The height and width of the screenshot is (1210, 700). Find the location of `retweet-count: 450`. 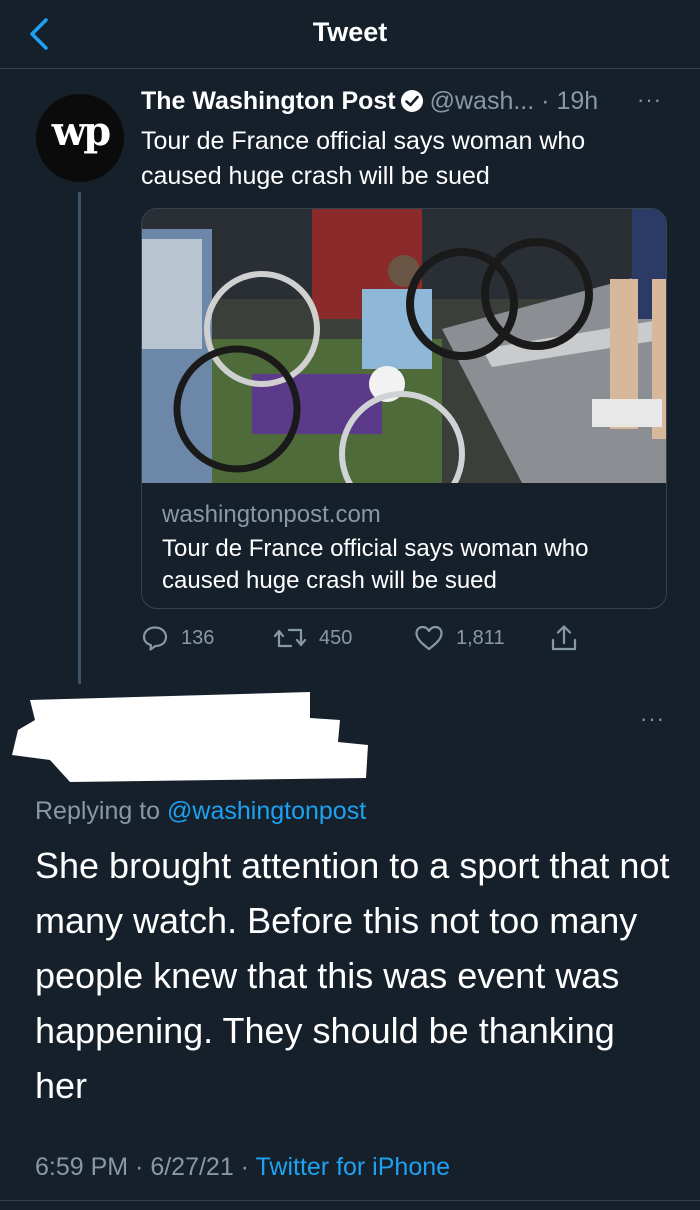

retweet-count: 450 is located at coordinates (336, 637).